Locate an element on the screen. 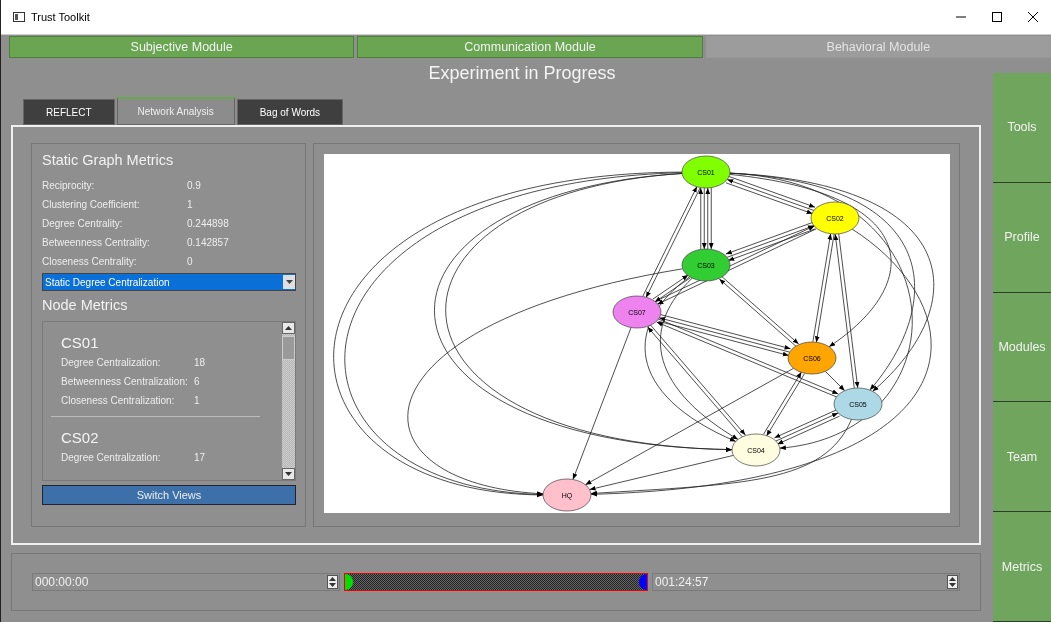  metric-value: 18 is located at coordinates (200, 362).